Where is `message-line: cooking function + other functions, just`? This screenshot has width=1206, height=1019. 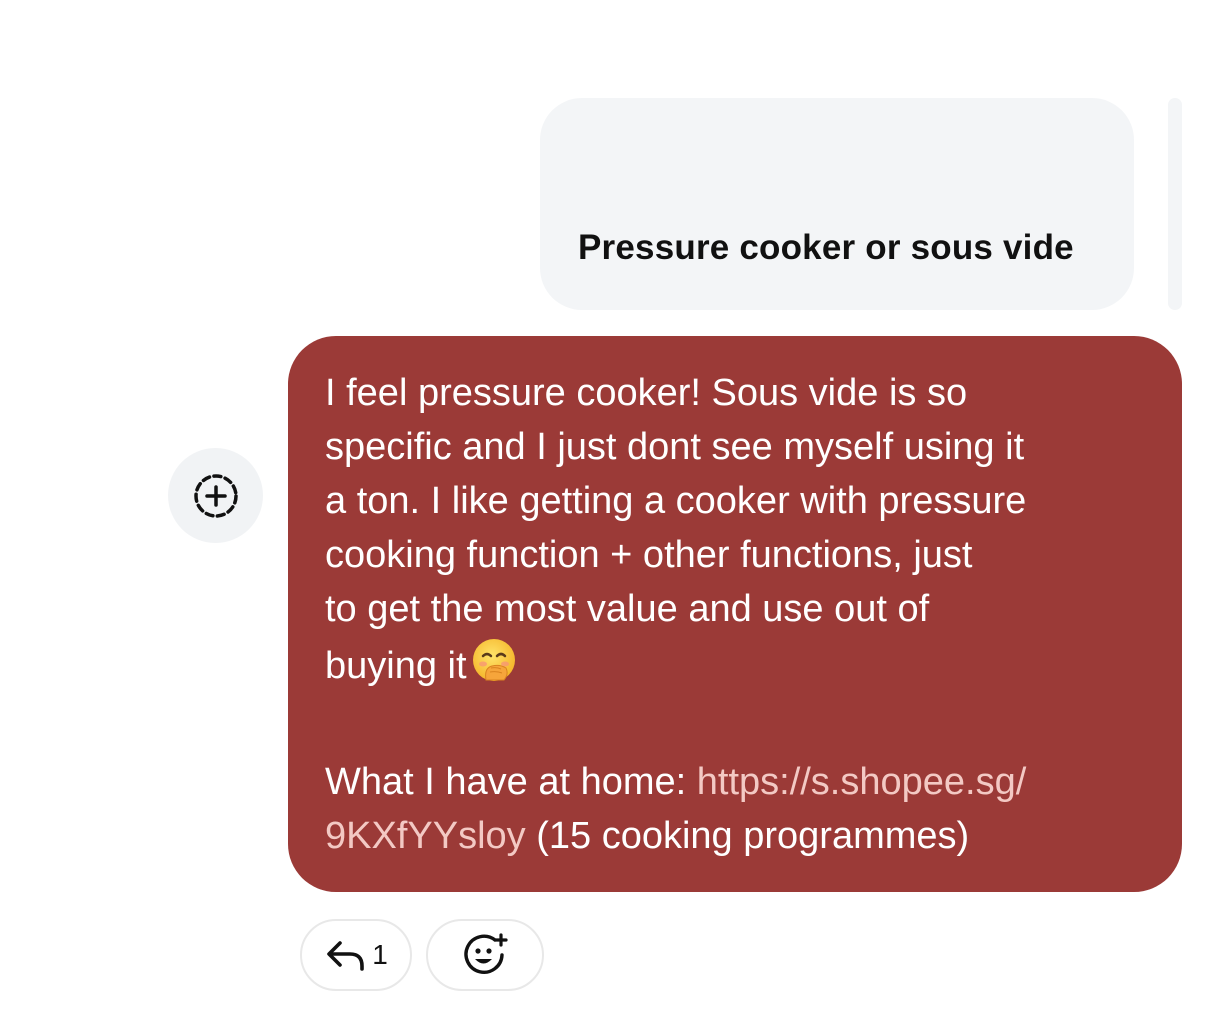
message-line: cooking function + other functions, just is located at coordinates (649, 555).